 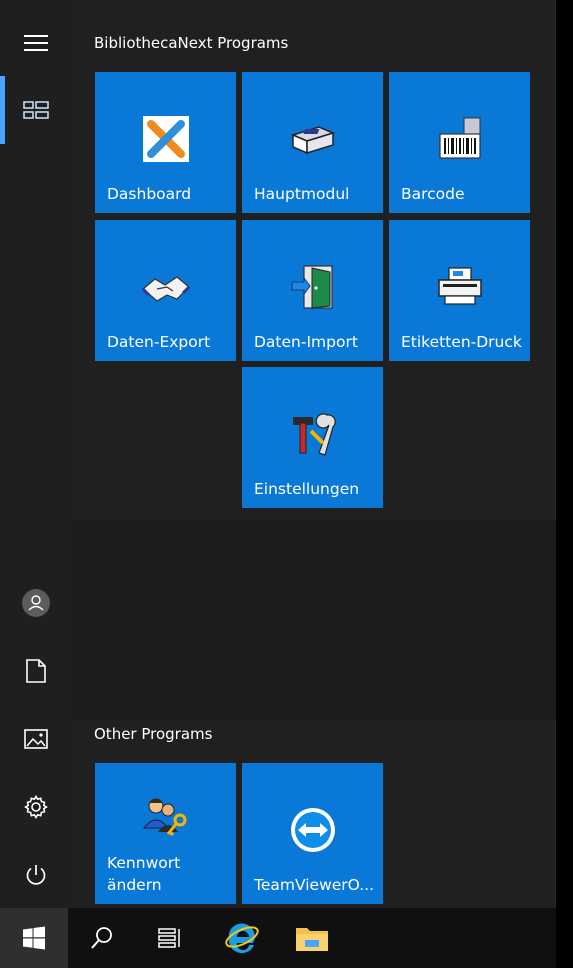 I want to click on dashboard-x-icon, so click(x=165, y=139).